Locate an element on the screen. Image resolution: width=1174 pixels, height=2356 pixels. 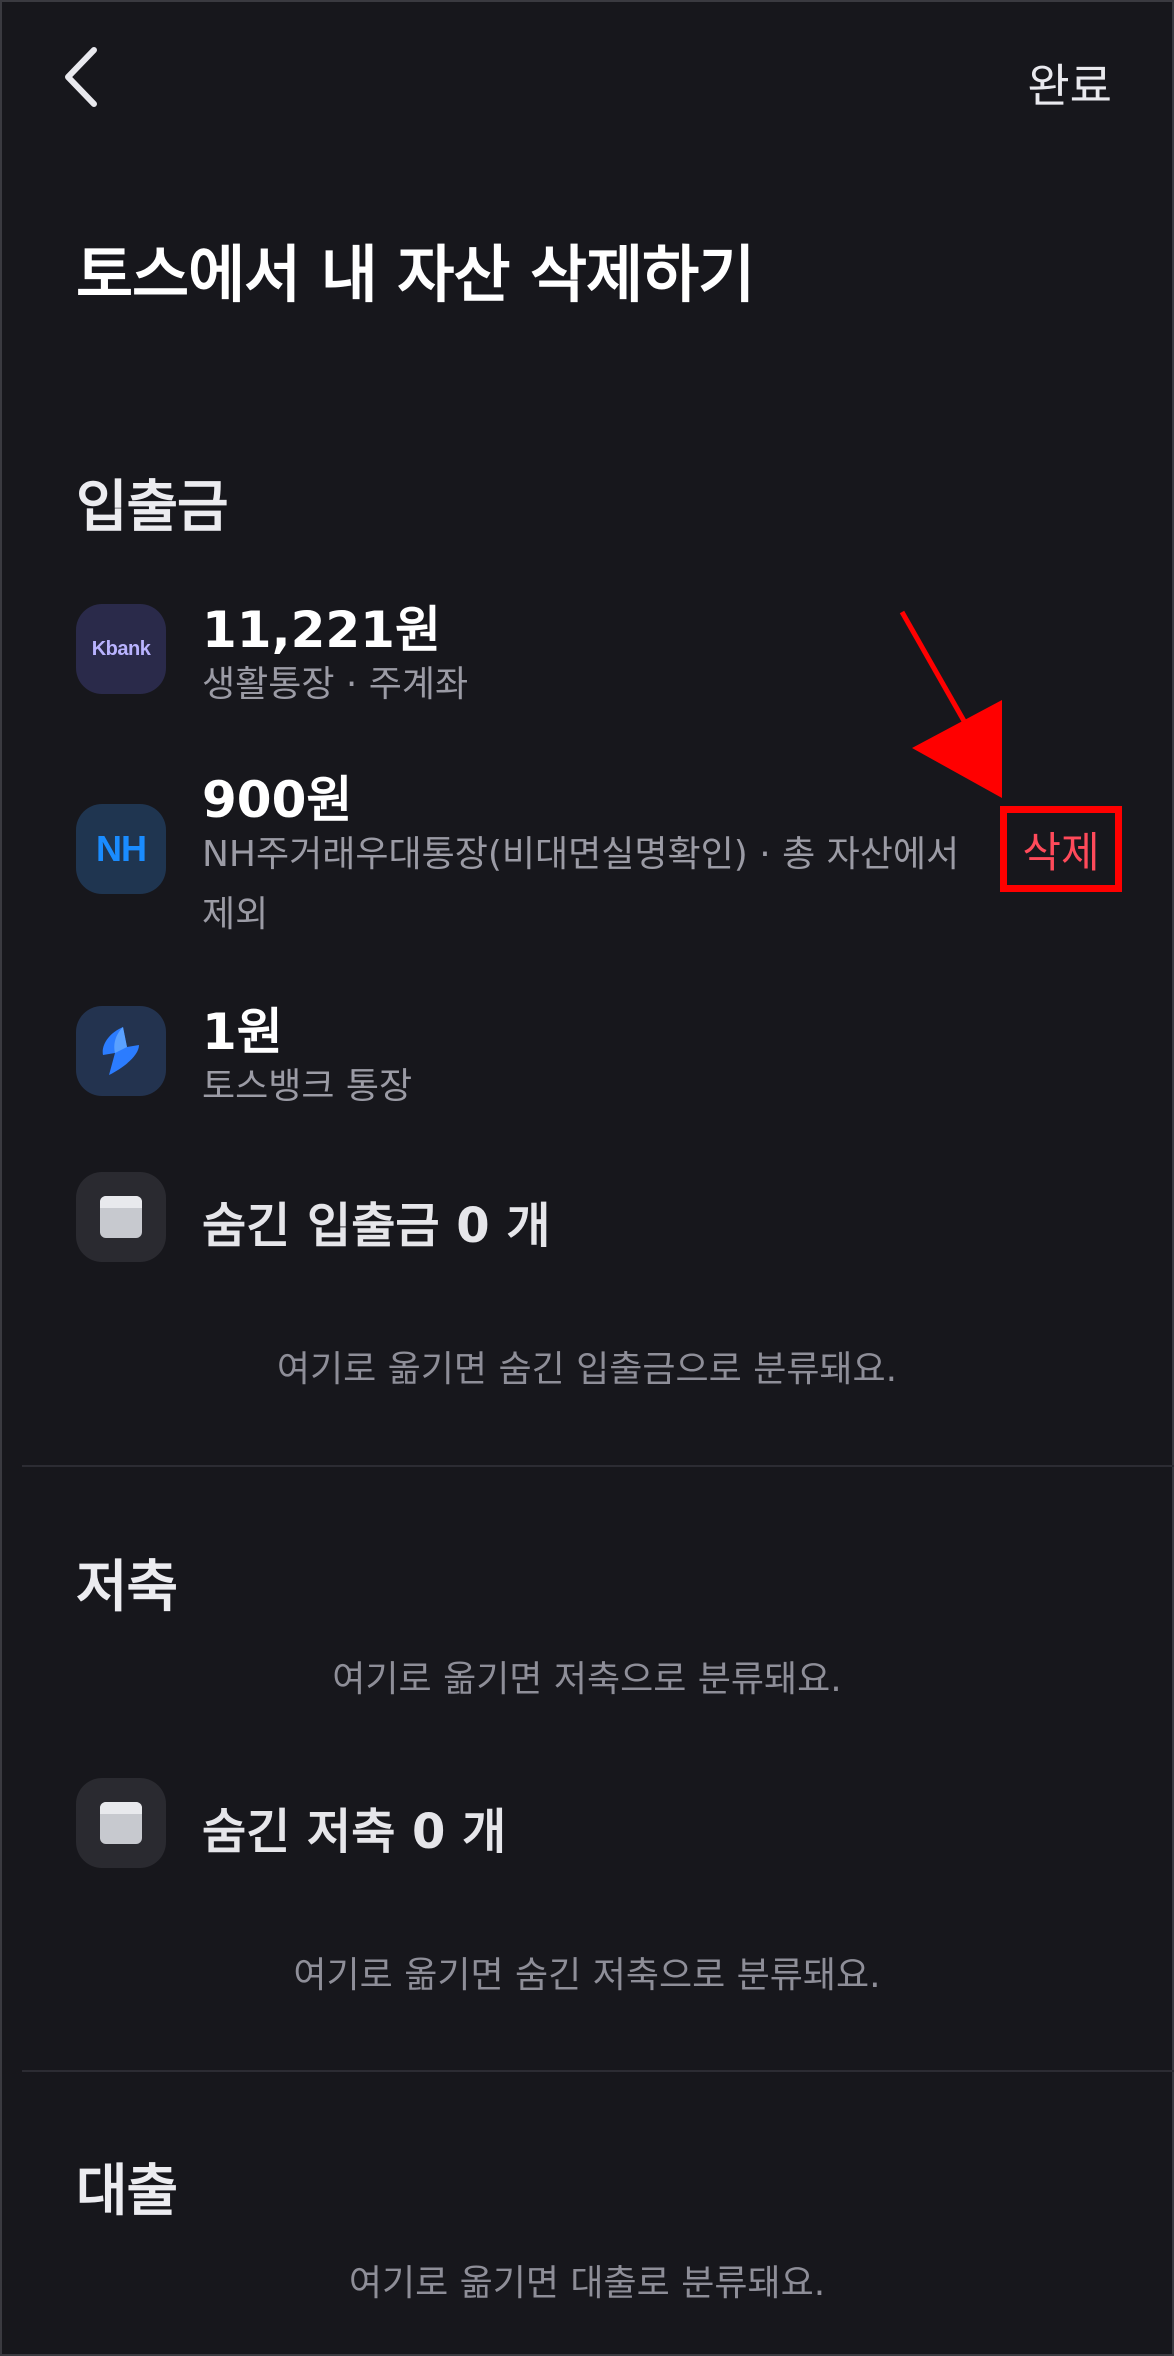
section-title-deposit: 입출금 is located at coordinates (152, 507).